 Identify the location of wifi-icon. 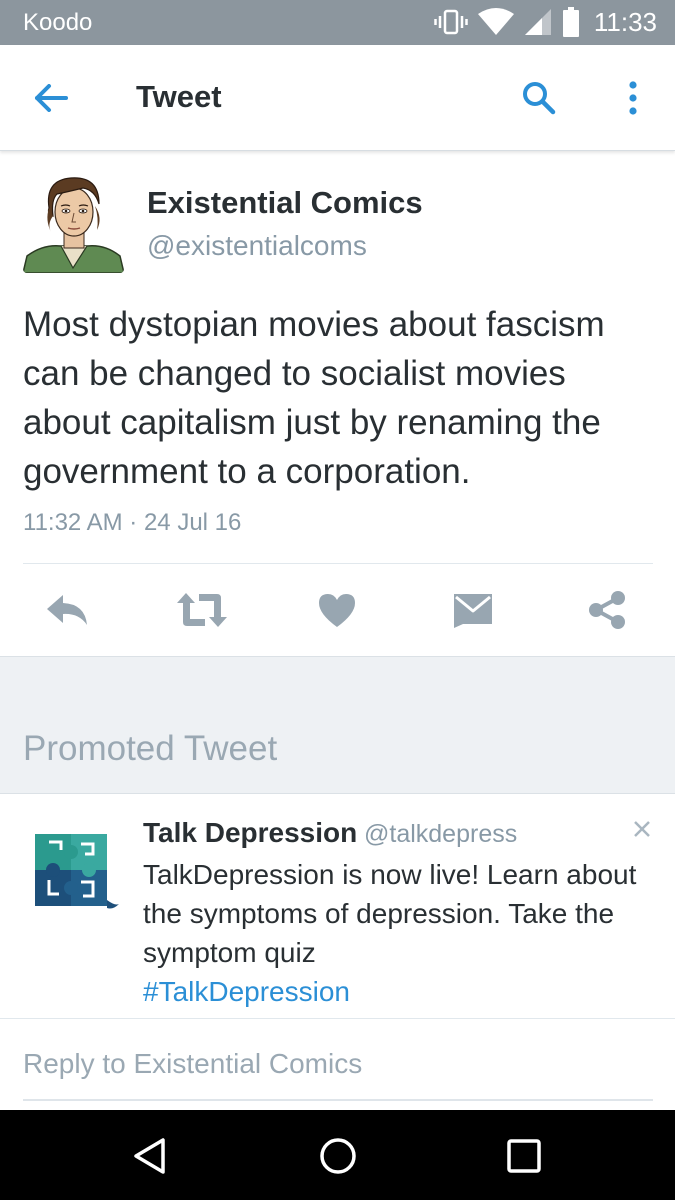
(495, 22).